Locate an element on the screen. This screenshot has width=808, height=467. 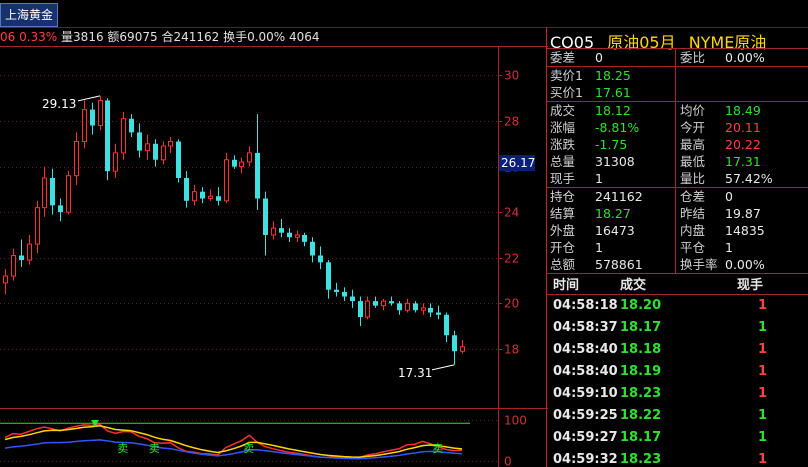
value-buy1: 17.61 is located at coordinates (613, 92).